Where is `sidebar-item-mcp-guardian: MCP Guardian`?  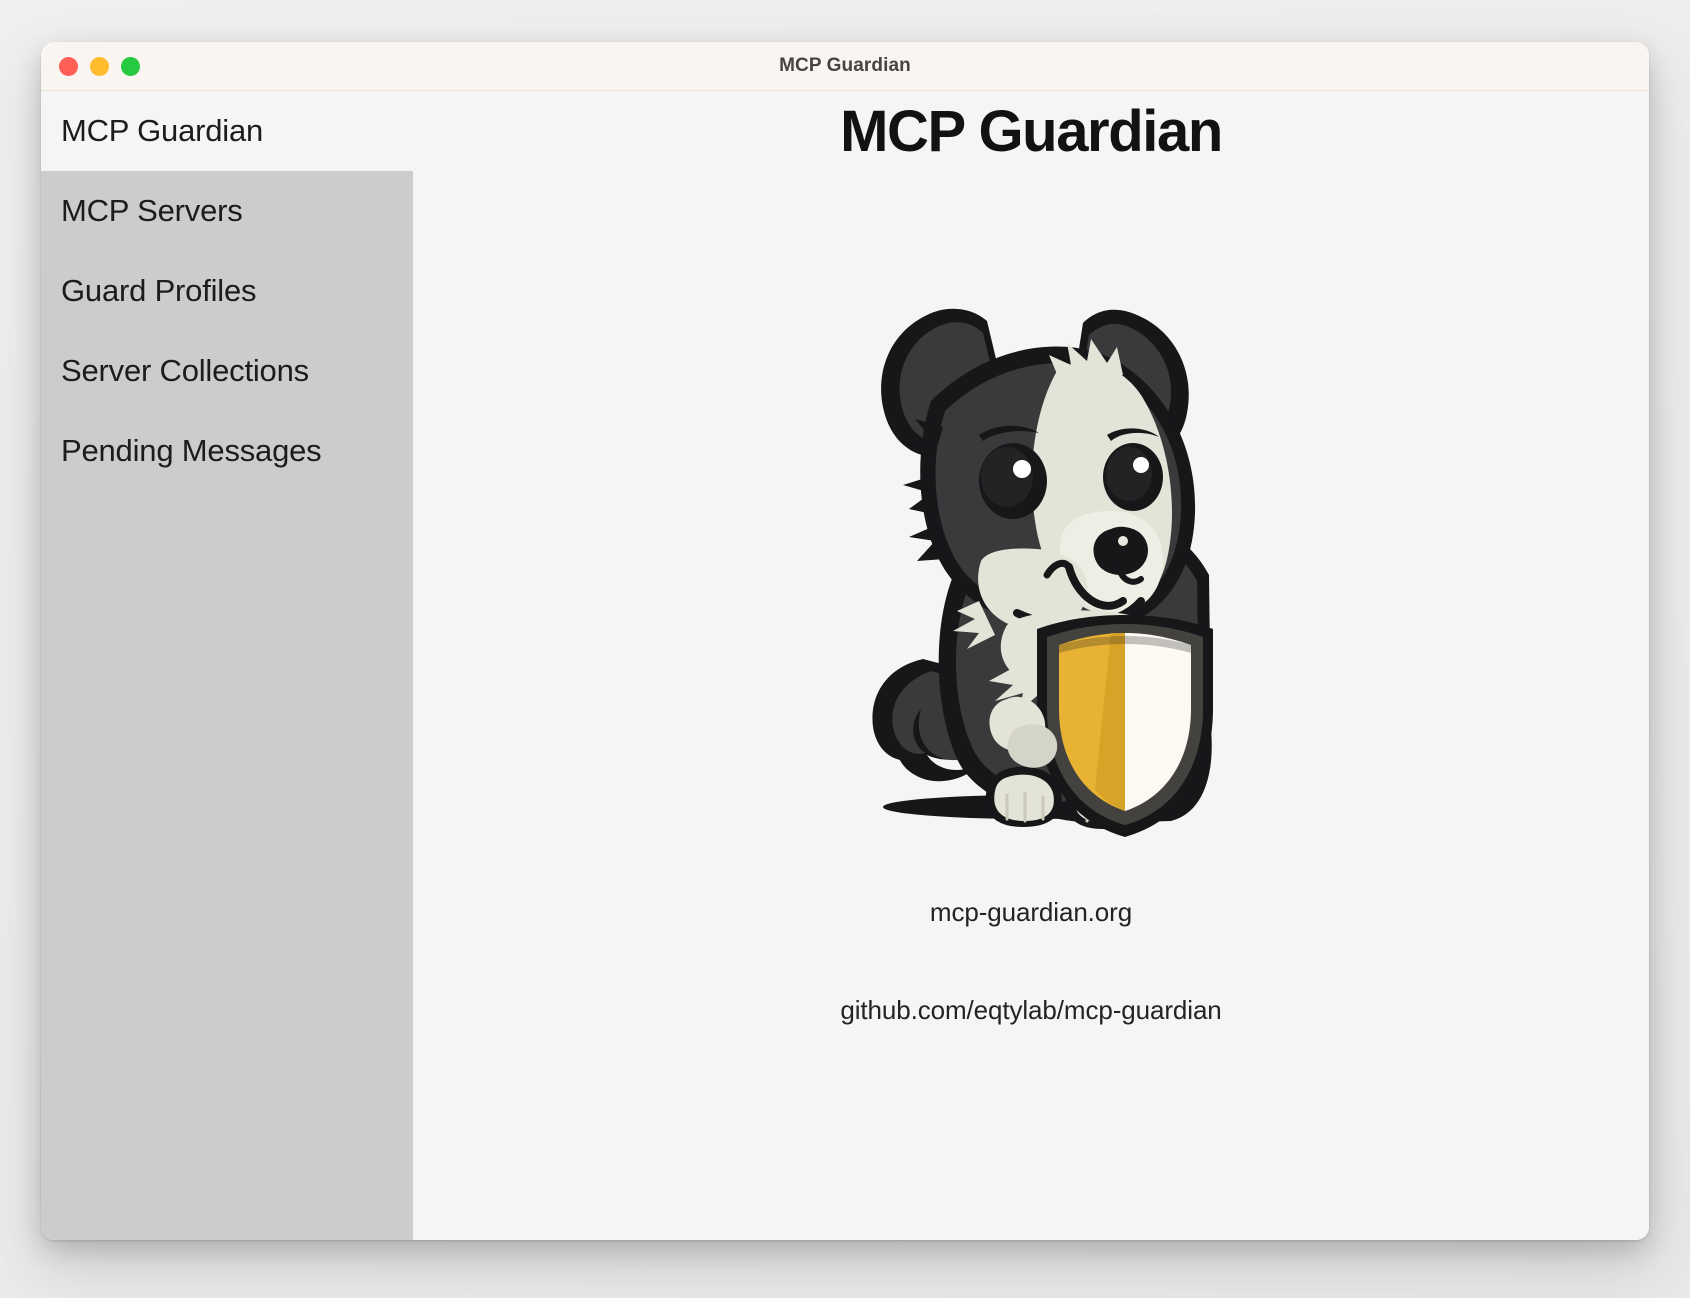
sidebar-item-mcp-guardian: MCP Guardian is located at coordinates (227, 131).